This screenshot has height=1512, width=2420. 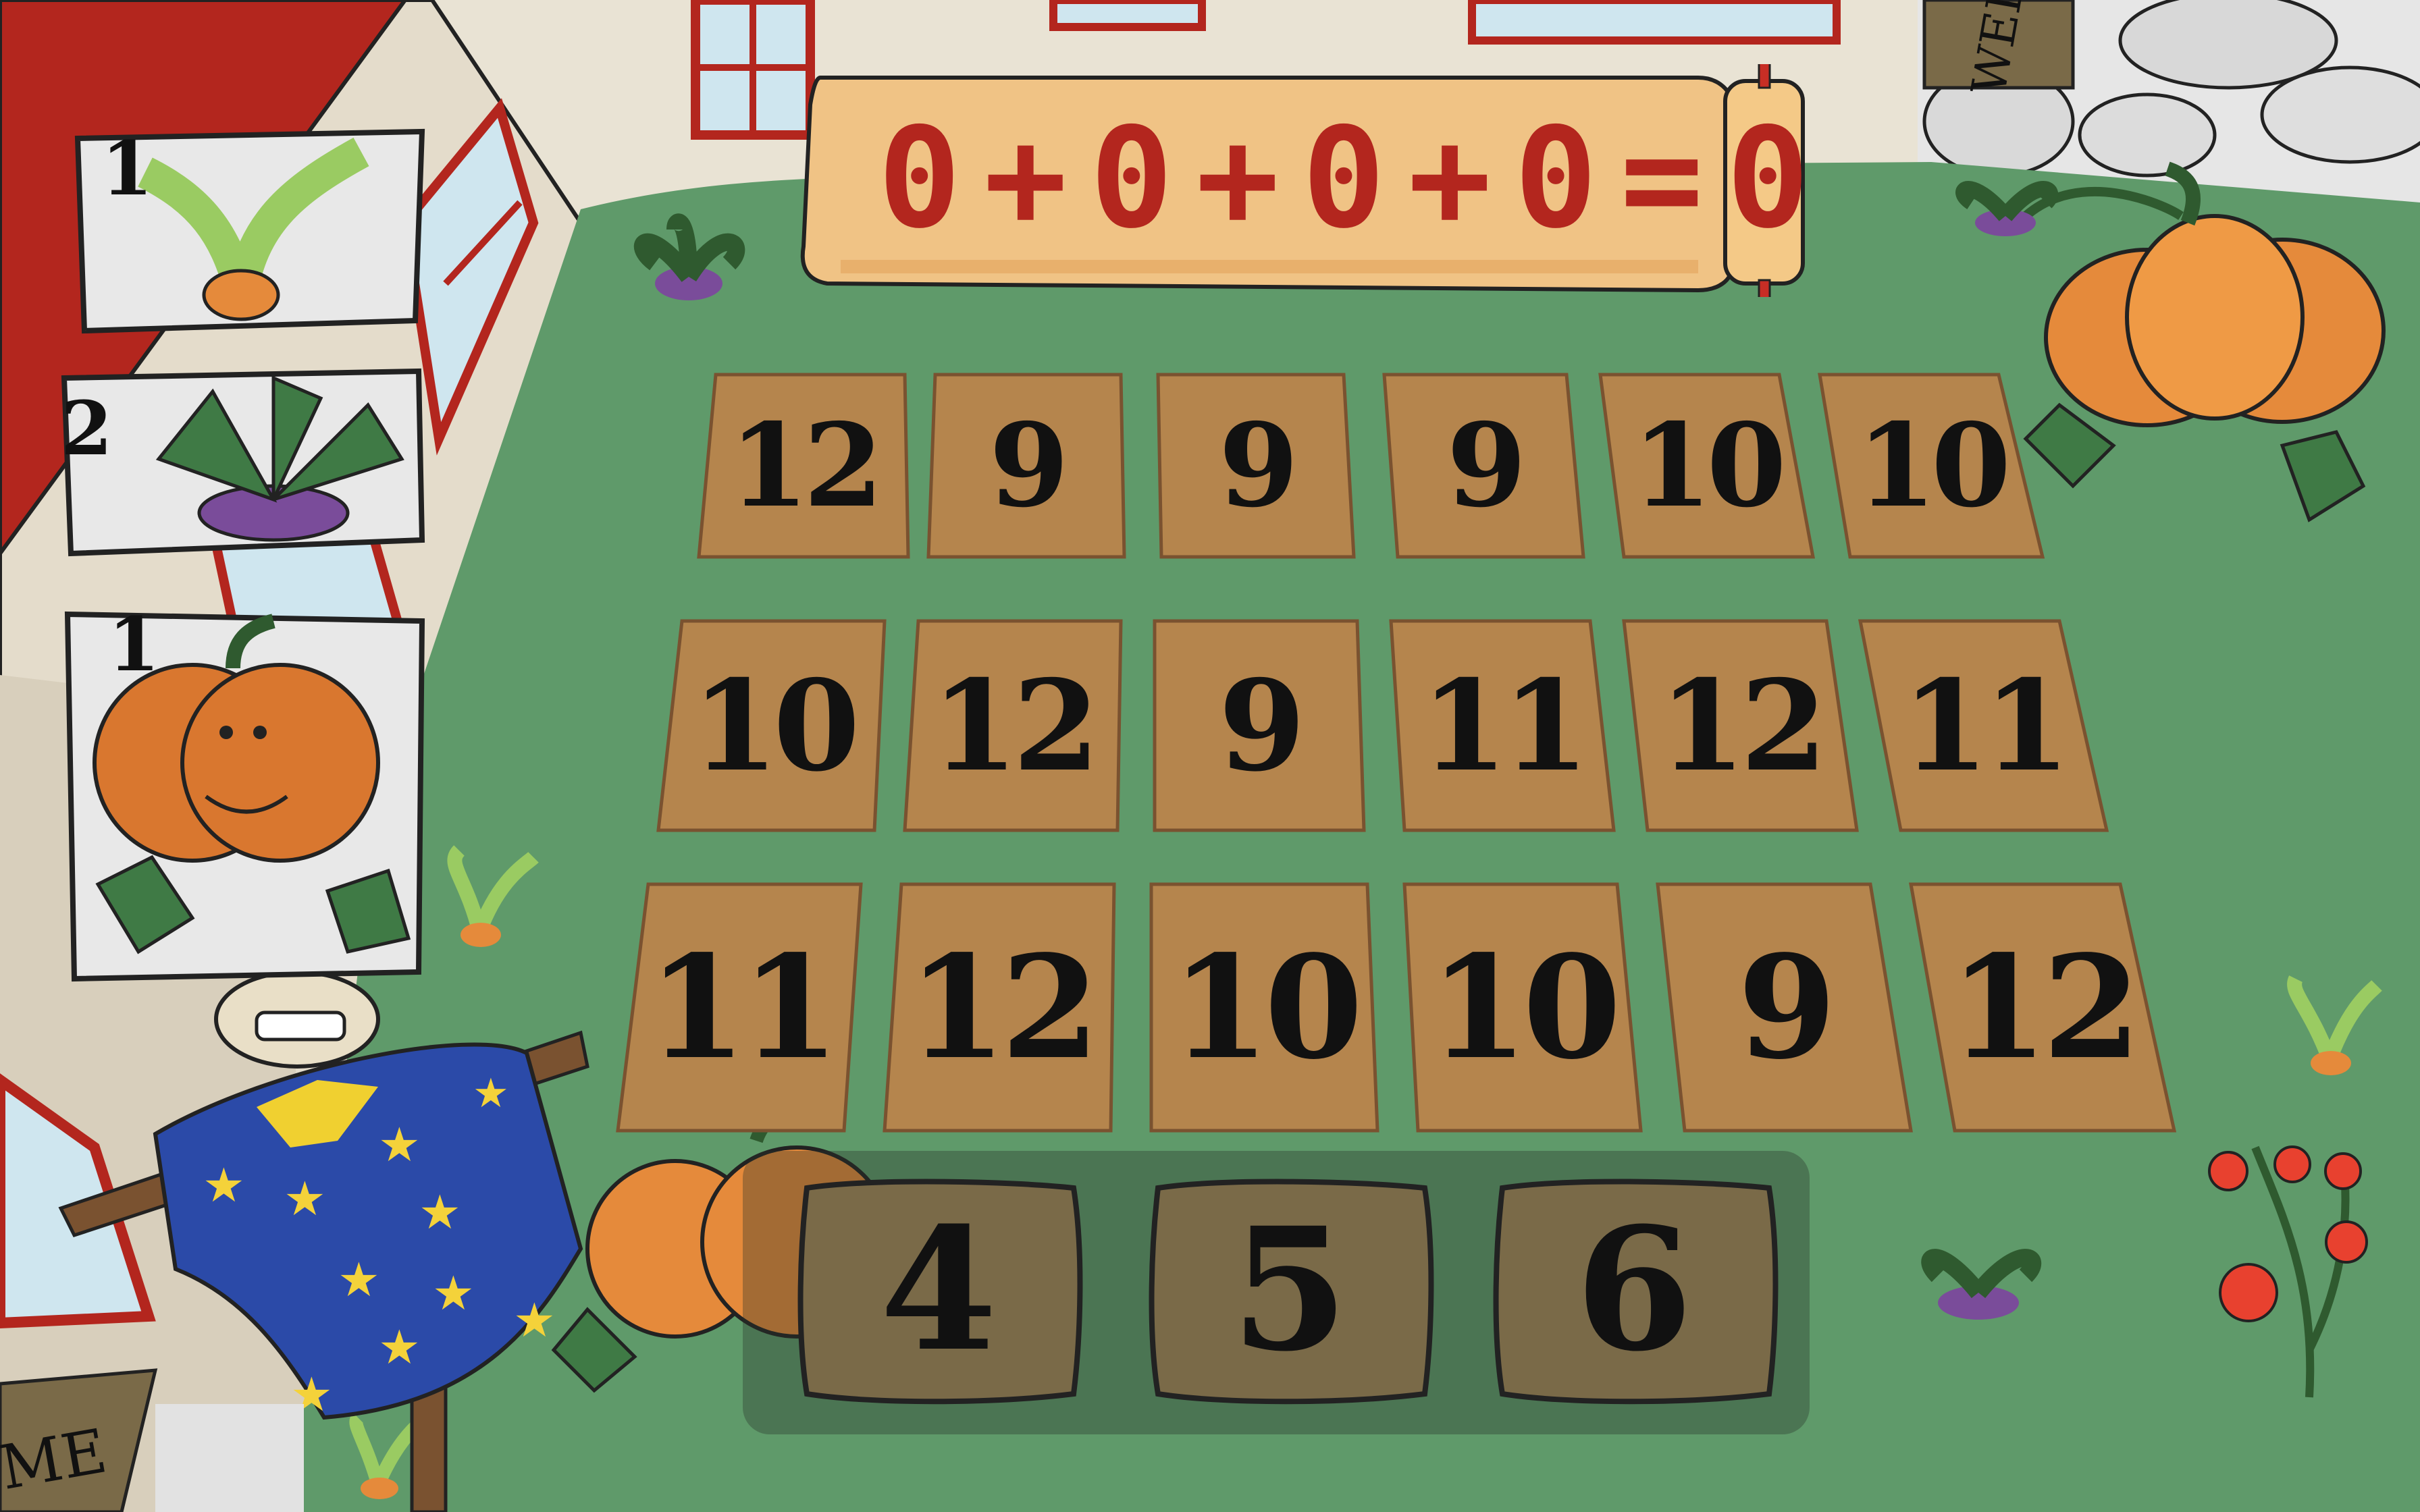 I want to click on answer-card: 6, so click(x=1634, y=1289).